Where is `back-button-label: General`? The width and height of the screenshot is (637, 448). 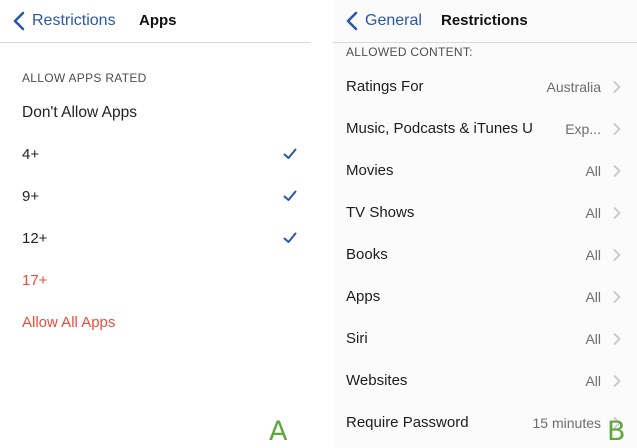 back-button-label: General is located at coordinates (393, 20).